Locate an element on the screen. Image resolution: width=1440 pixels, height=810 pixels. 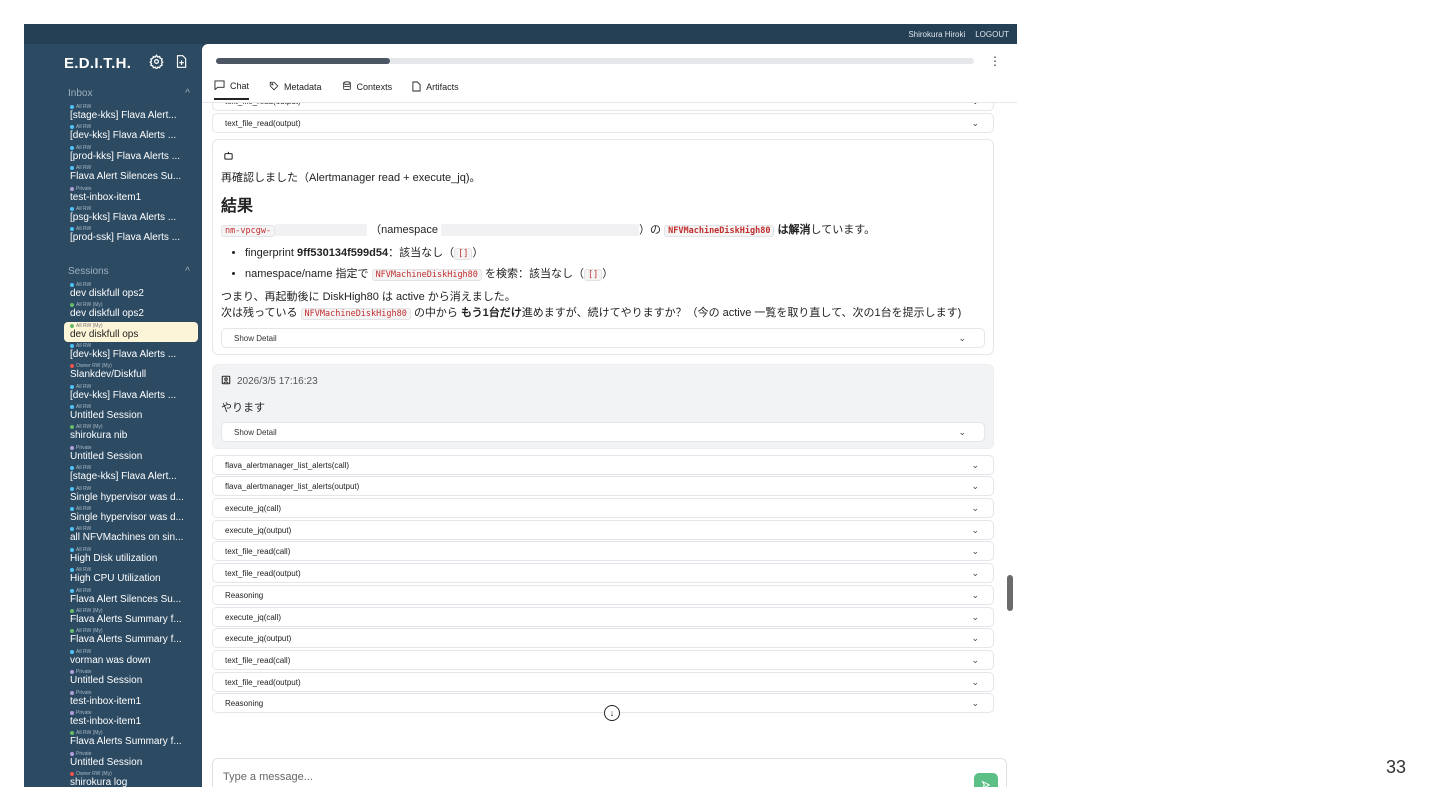
sidebar-item: Owner RW (My) Slankdev/Diskfull is located at coordinates (131, 372).